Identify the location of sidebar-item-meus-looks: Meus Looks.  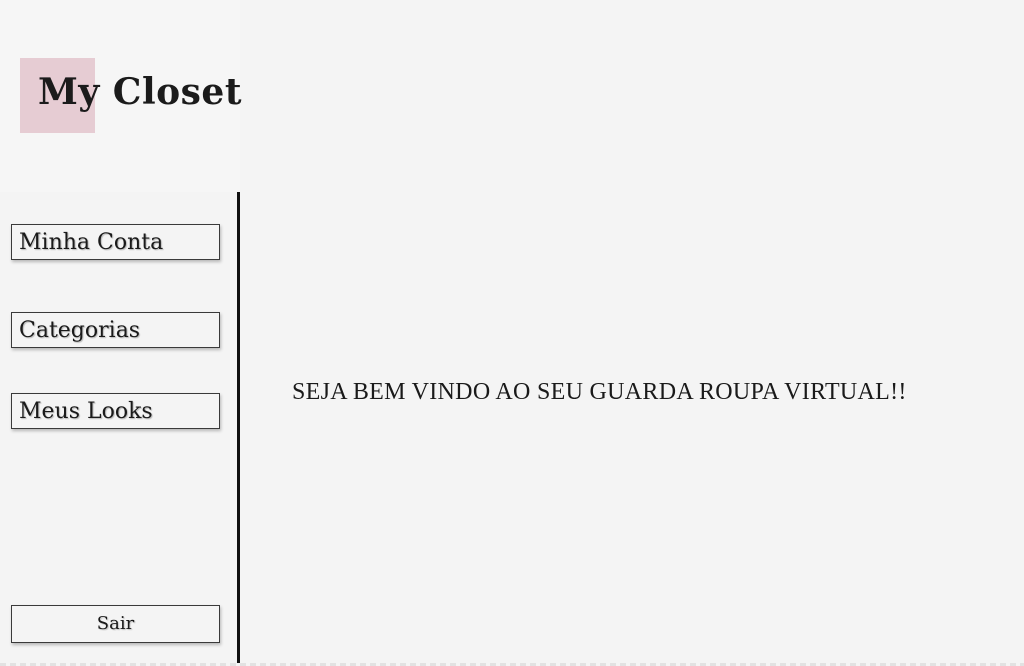
(115, 411).